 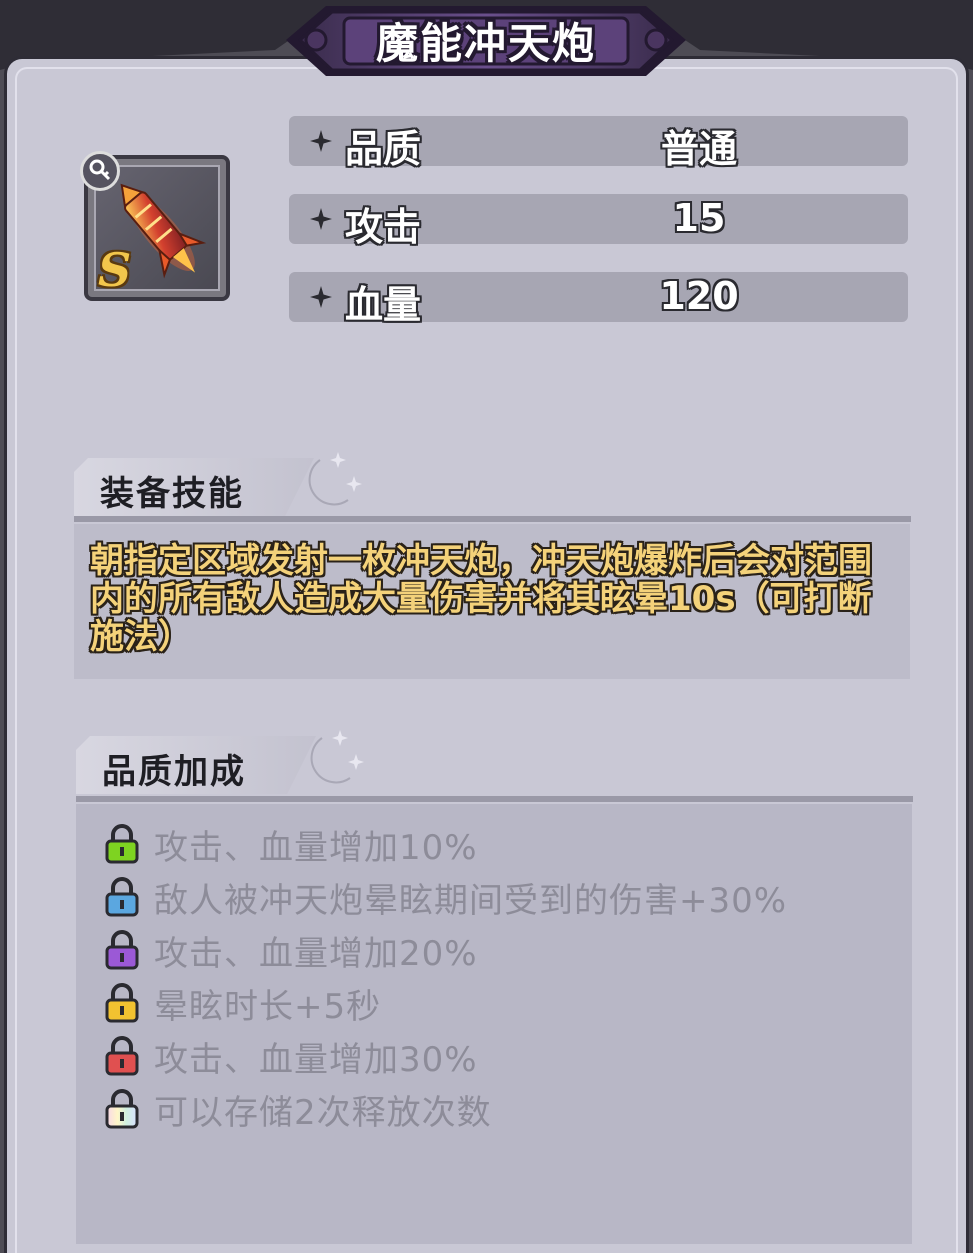 I want to click on skill-divider, so click(x=492, y=519).